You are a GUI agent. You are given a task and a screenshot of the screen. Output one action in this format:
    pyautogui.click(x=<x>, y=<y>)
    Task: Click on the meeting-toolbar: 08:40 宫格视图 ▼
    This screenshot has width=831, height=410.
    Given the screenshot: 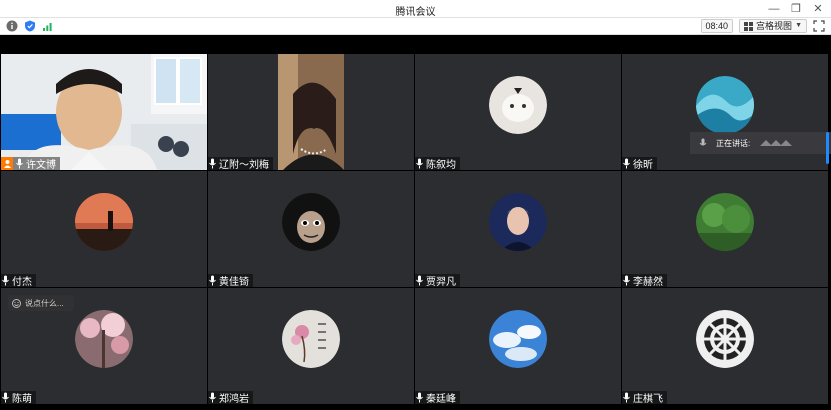 What is the action you would take?
    pyautogui.click(x=415, y=26)
    